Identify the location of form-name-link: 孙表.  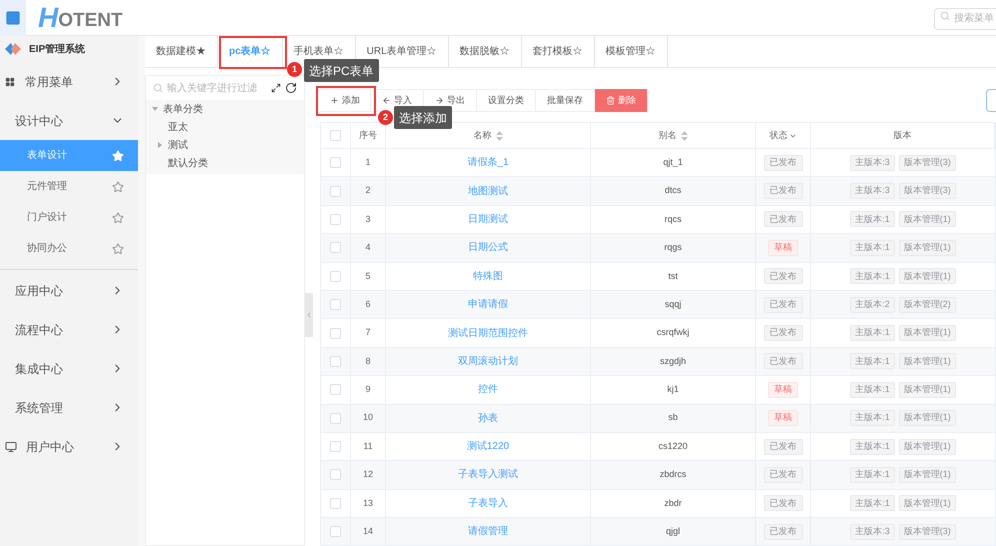
(488, 418).